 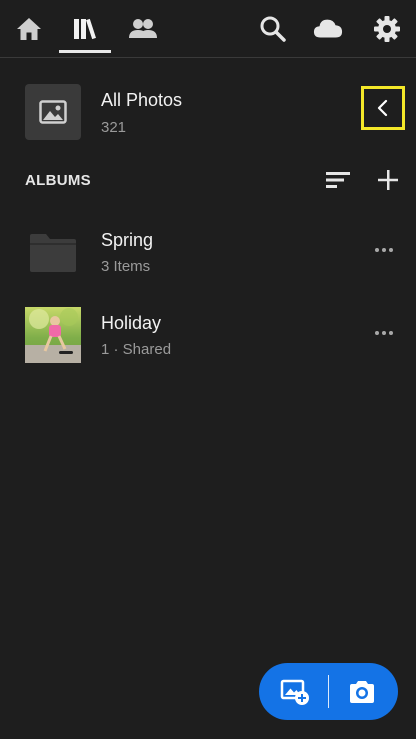 What do you see at coordinates (53, 252) in the screenshot?
I see `folder-icon` at bounding box center [53, 252].